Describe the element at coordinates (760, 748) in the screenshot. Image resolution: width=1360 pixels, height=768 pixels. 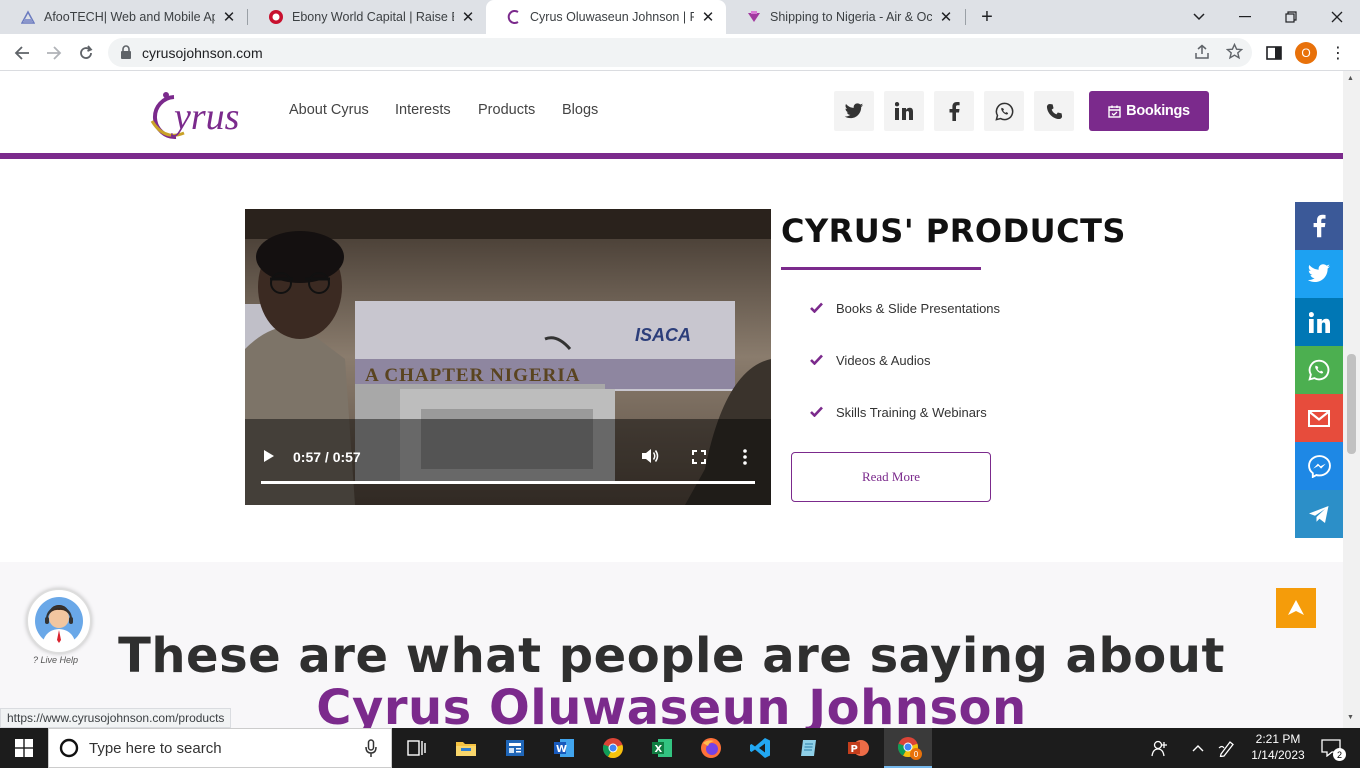
I see `vscode-icon` at that location.